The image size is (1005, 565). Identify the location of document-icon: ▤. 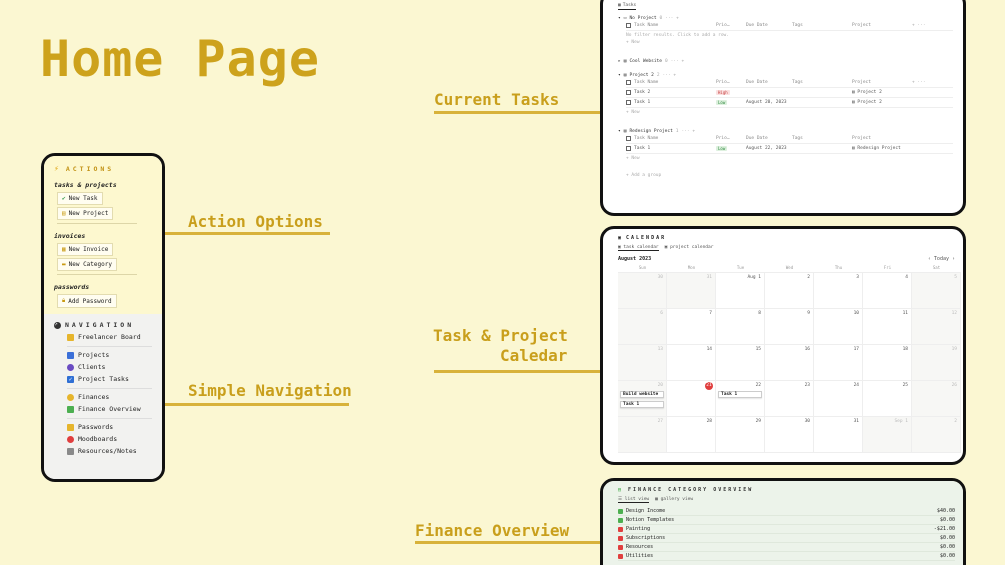
(64, 213).